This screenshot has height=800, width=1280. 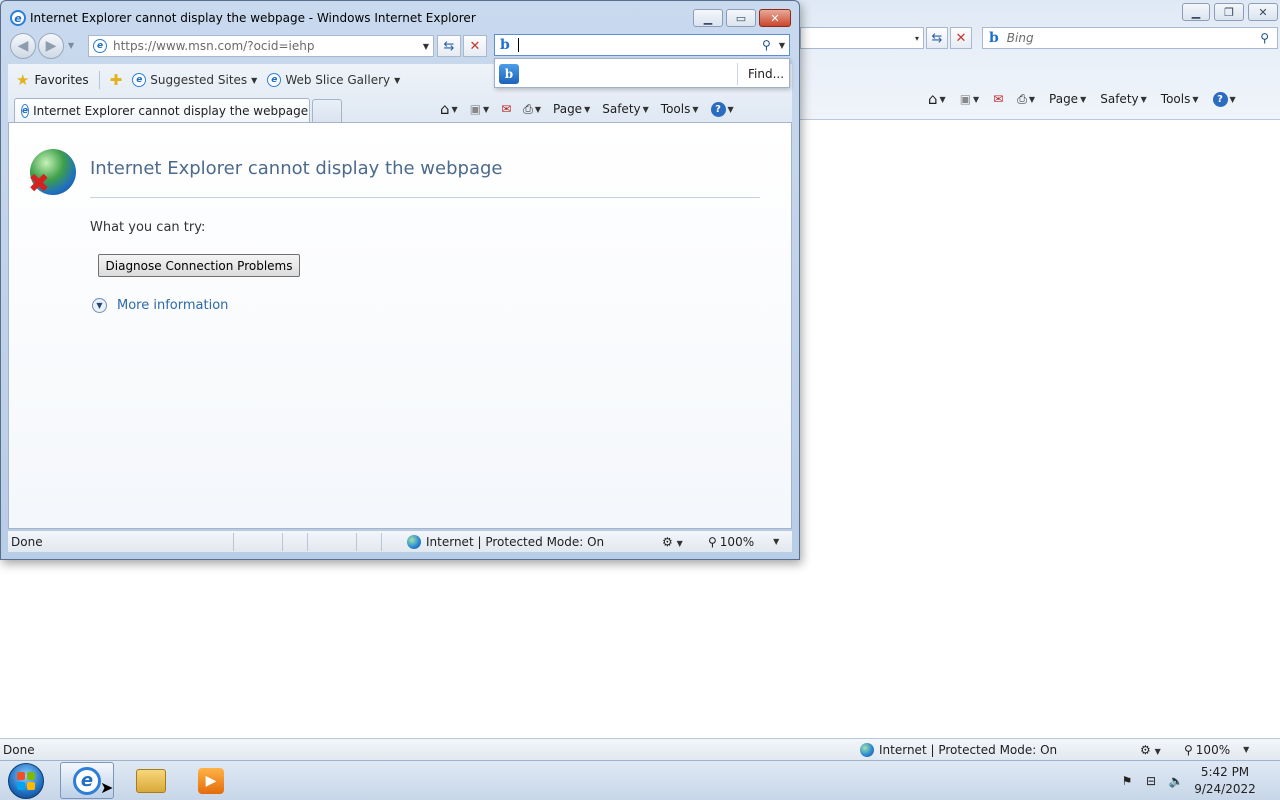 I want to click on stop-icon: ✕, so click(x=475, y=46).